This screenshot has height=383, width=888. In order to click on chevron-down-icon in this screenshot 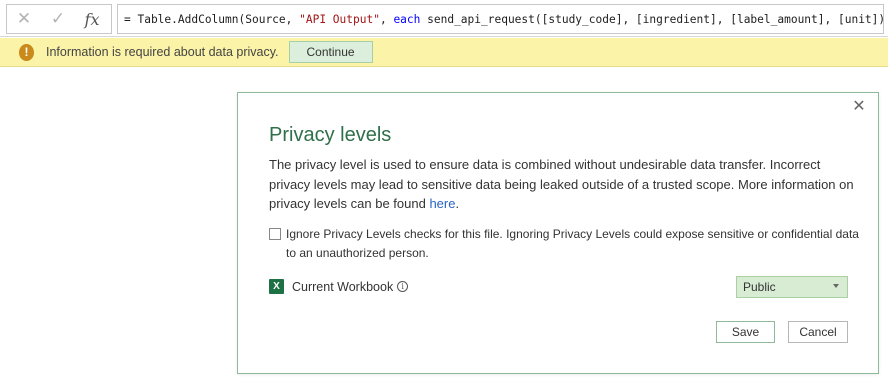, I will do `click(836, 286)`.